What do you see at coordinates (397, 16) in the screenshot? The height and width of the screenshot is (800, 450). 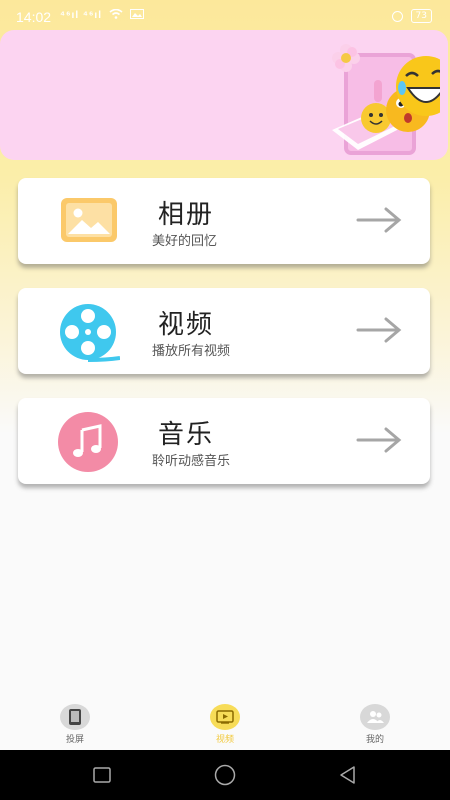 I see `alarm-icon` at bounding box center [397, 16].